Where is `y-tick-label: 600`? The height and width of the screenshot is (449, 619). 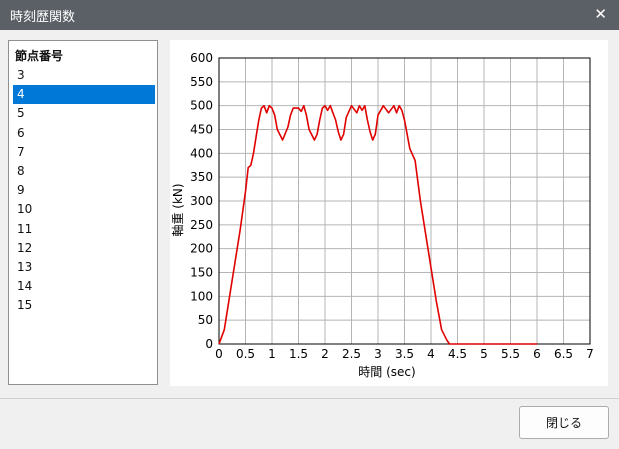 y-tick-label: 600 is located at coordinates (201, 58).